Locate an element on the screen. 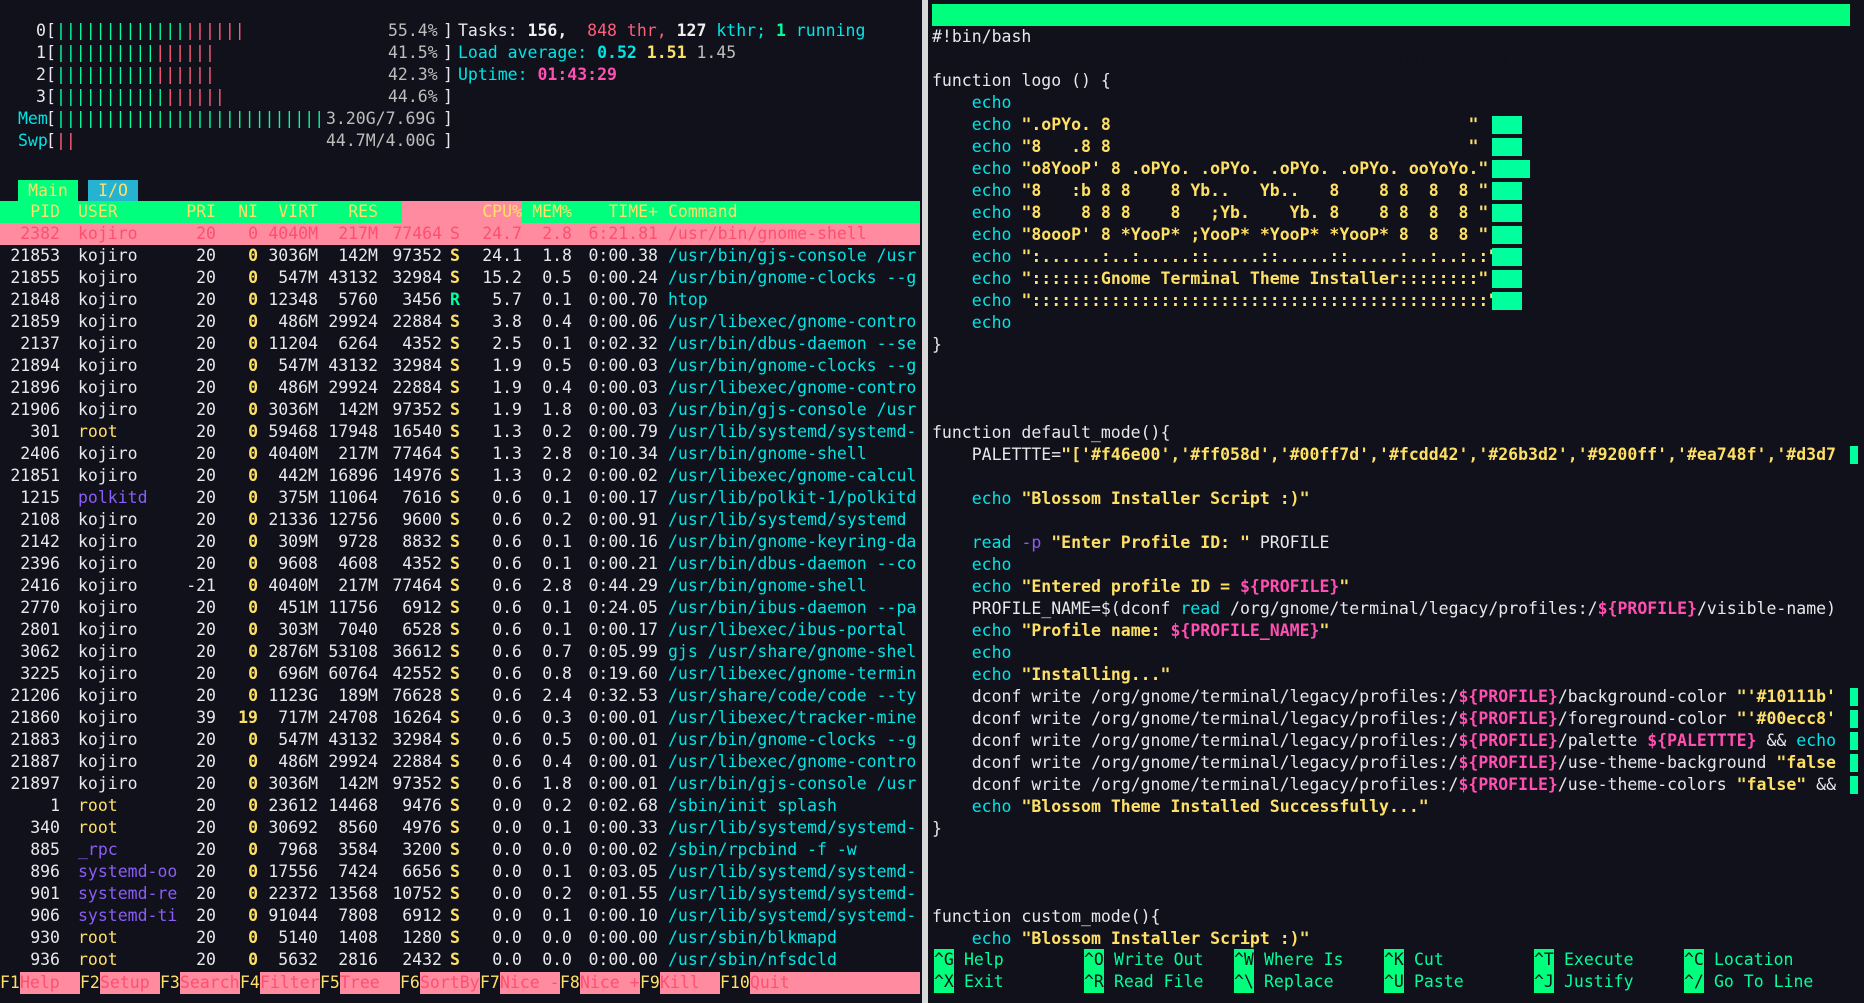 This screenshot has width=1864, height=1003. code-line: echo "8 8 8 8 8 ;Yb. Yb. 8 8 8 8 8 " is located at coordinates (1398, 213).